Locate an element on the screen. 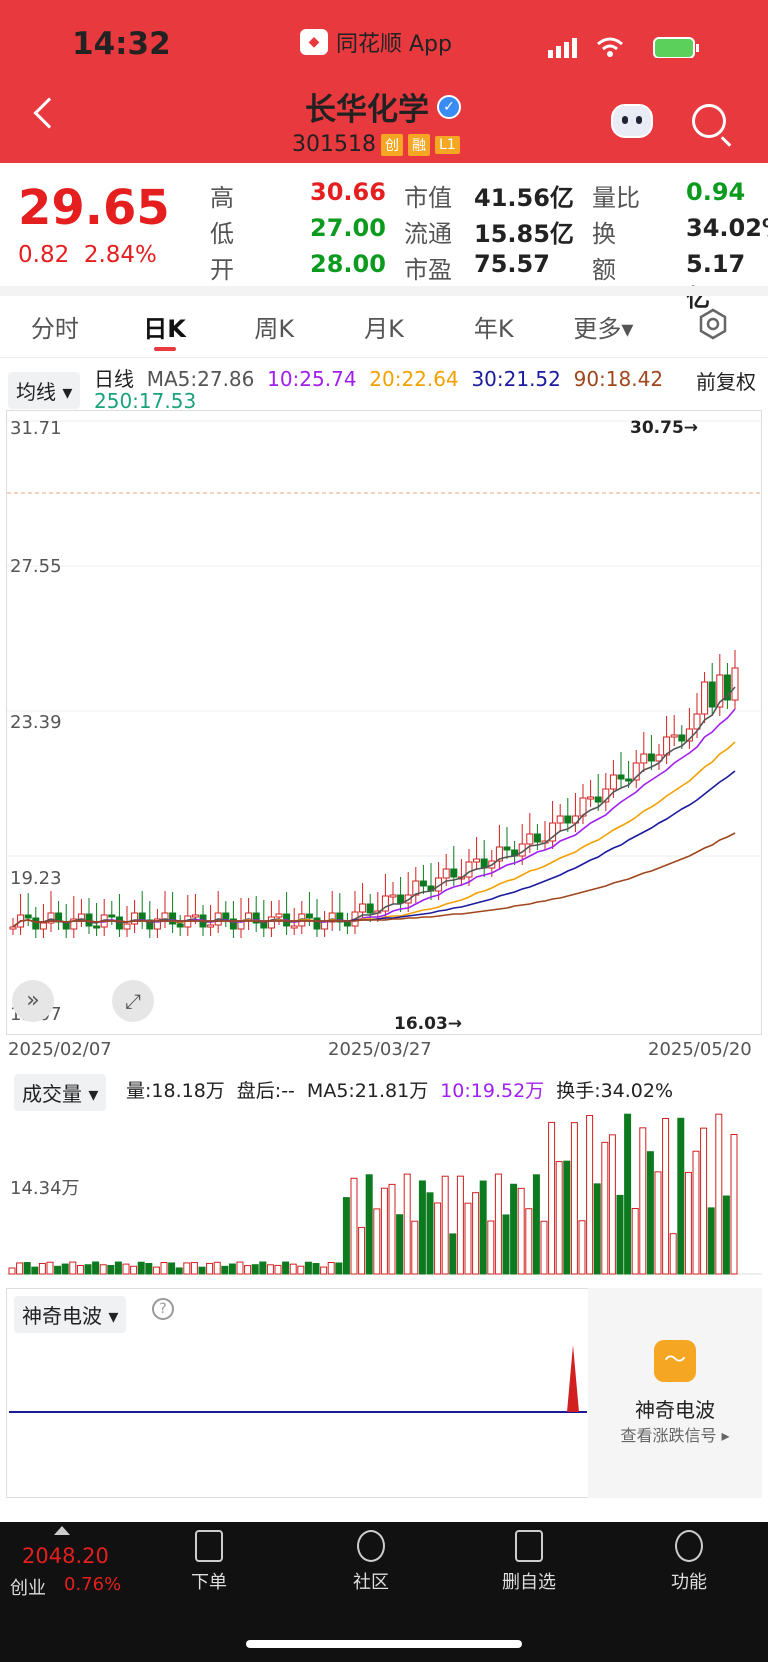  stat-key-2: 量比 is located at coordinates (616, 198).